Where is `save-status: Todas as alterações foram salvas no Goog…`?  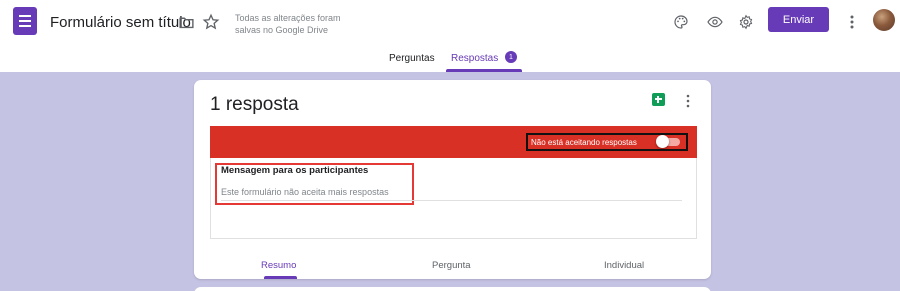 save-status: Todas as alterações foram salvas no Goog… is located at coordinates (288, 24).